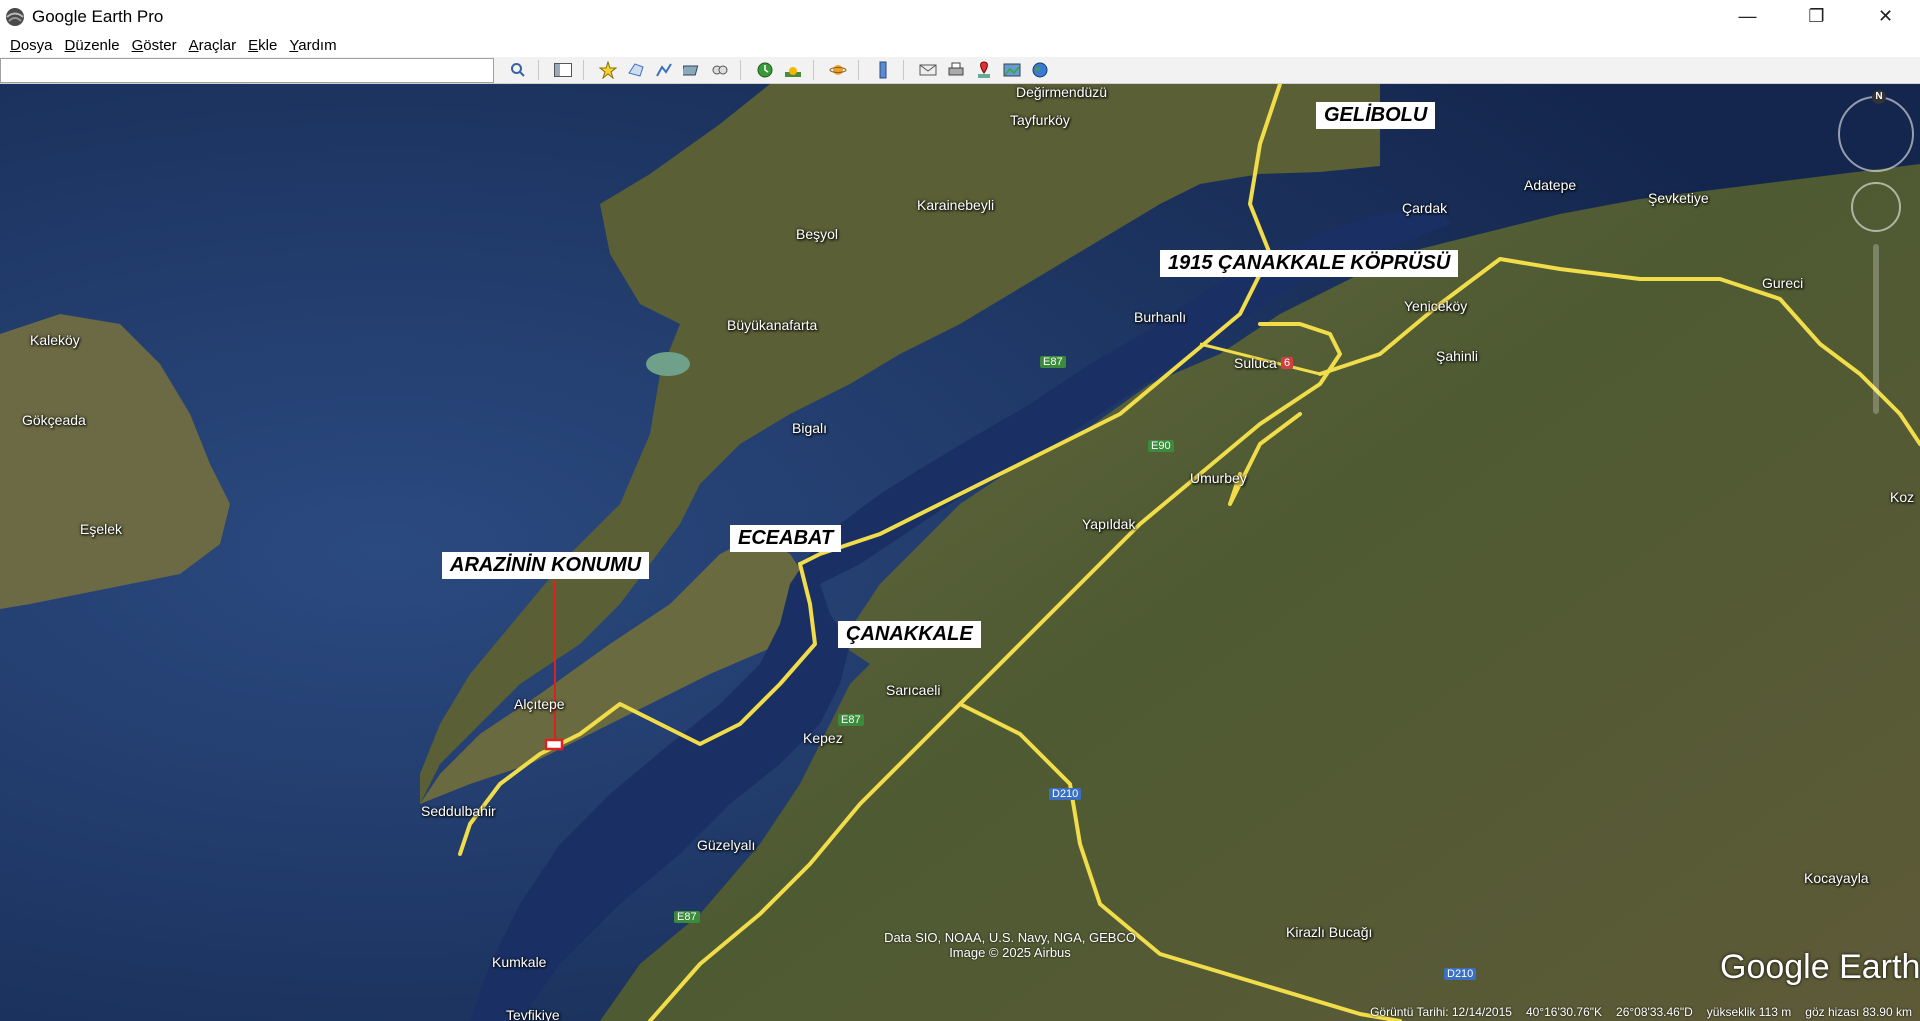  Describe the element at coordinates (1783, 283) in the screenshot. I see `place-label: Gureci` at that location.